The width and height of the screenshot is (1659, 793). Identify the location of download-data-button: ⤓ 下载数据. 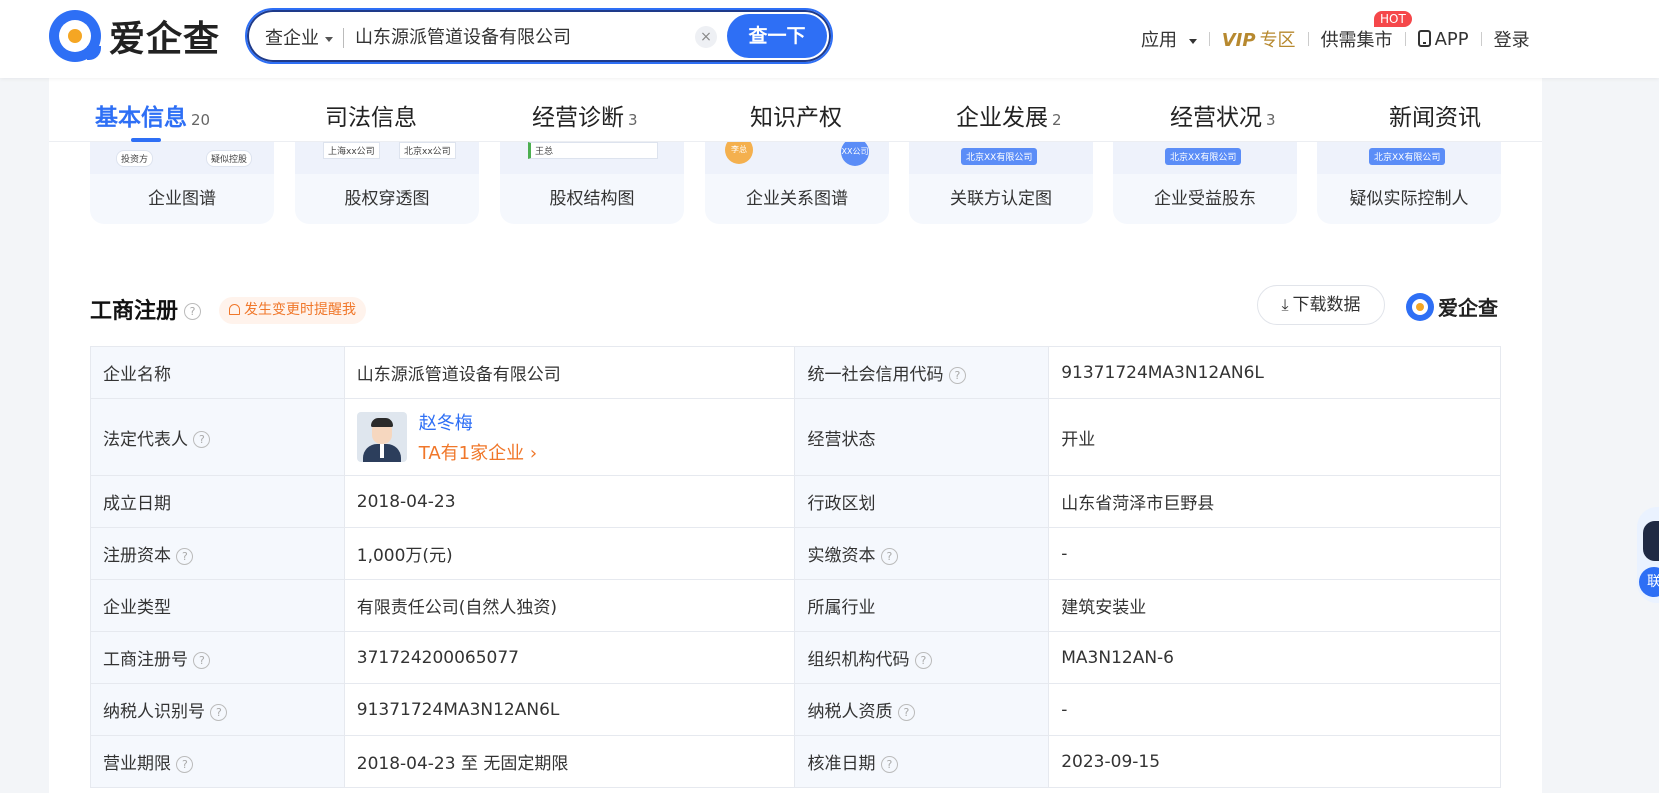
(1321, 305).